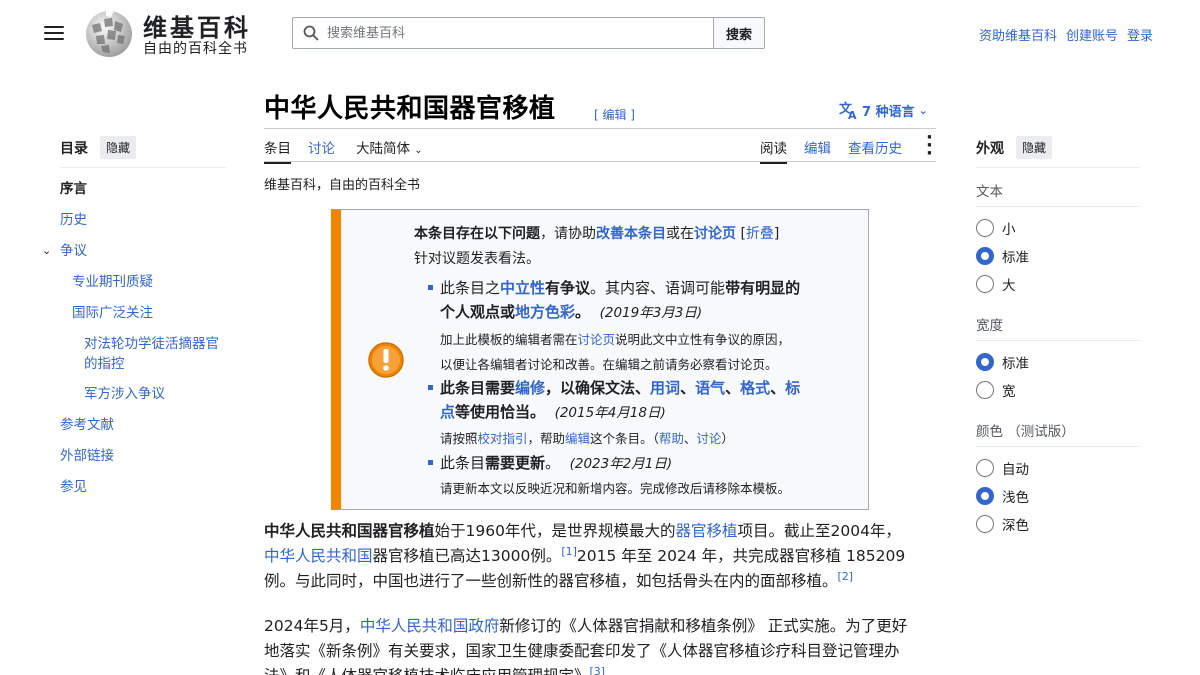 The height and width of the screenshot is (675, 1200). I want to click on create-account-link: 创建账号, so click(1092, 34).